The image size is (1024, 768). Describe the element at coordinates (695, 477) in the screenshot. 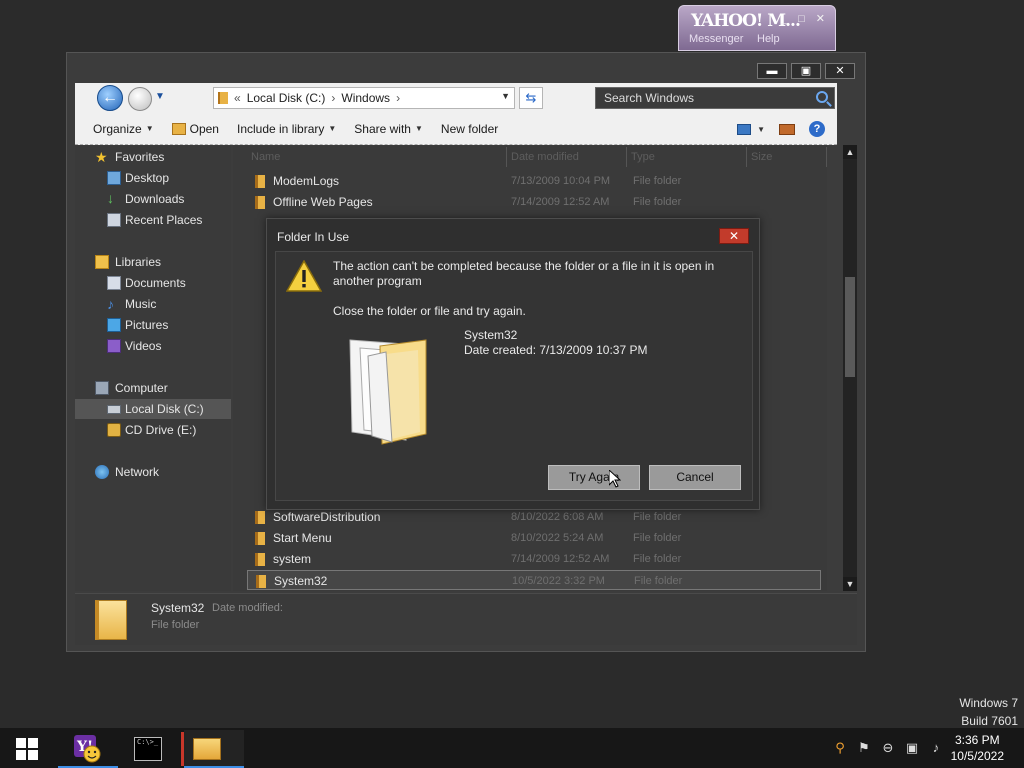

I see `cancel-button: Cancel` at that location.